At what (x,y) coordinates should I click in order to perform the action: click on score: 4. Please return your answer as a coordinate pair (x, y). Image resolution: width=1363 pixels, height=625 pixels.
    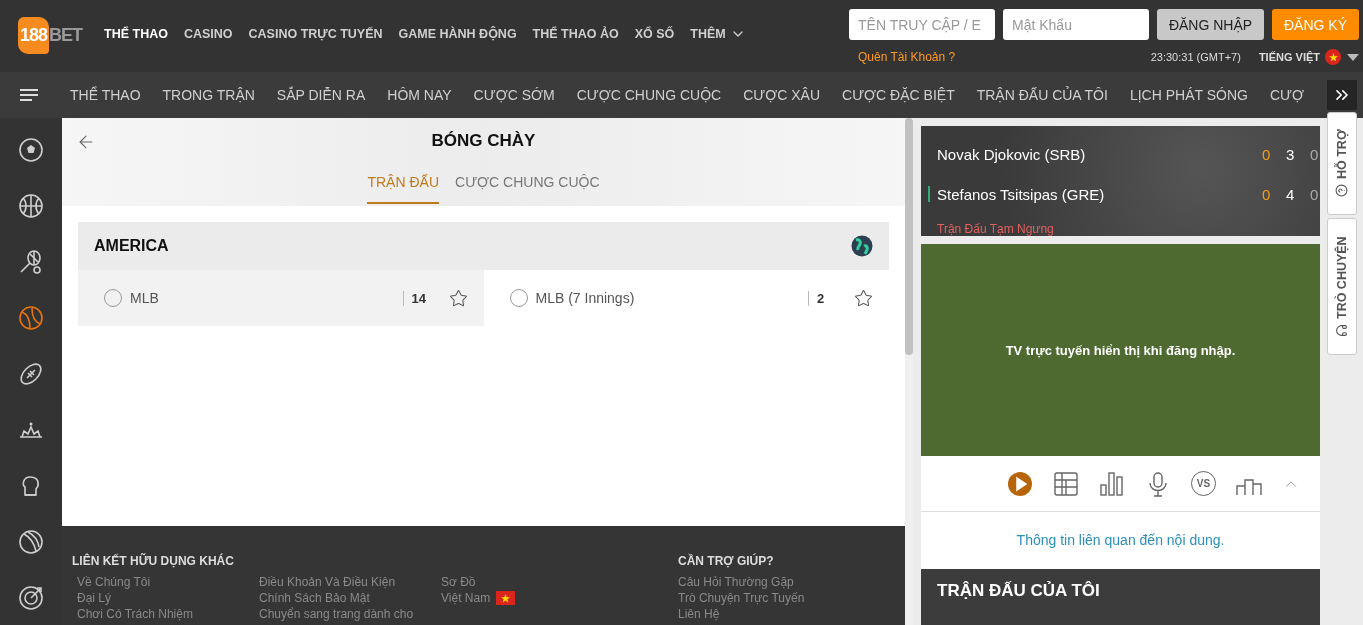
    Looking at the image, I should click on (1291, 194).